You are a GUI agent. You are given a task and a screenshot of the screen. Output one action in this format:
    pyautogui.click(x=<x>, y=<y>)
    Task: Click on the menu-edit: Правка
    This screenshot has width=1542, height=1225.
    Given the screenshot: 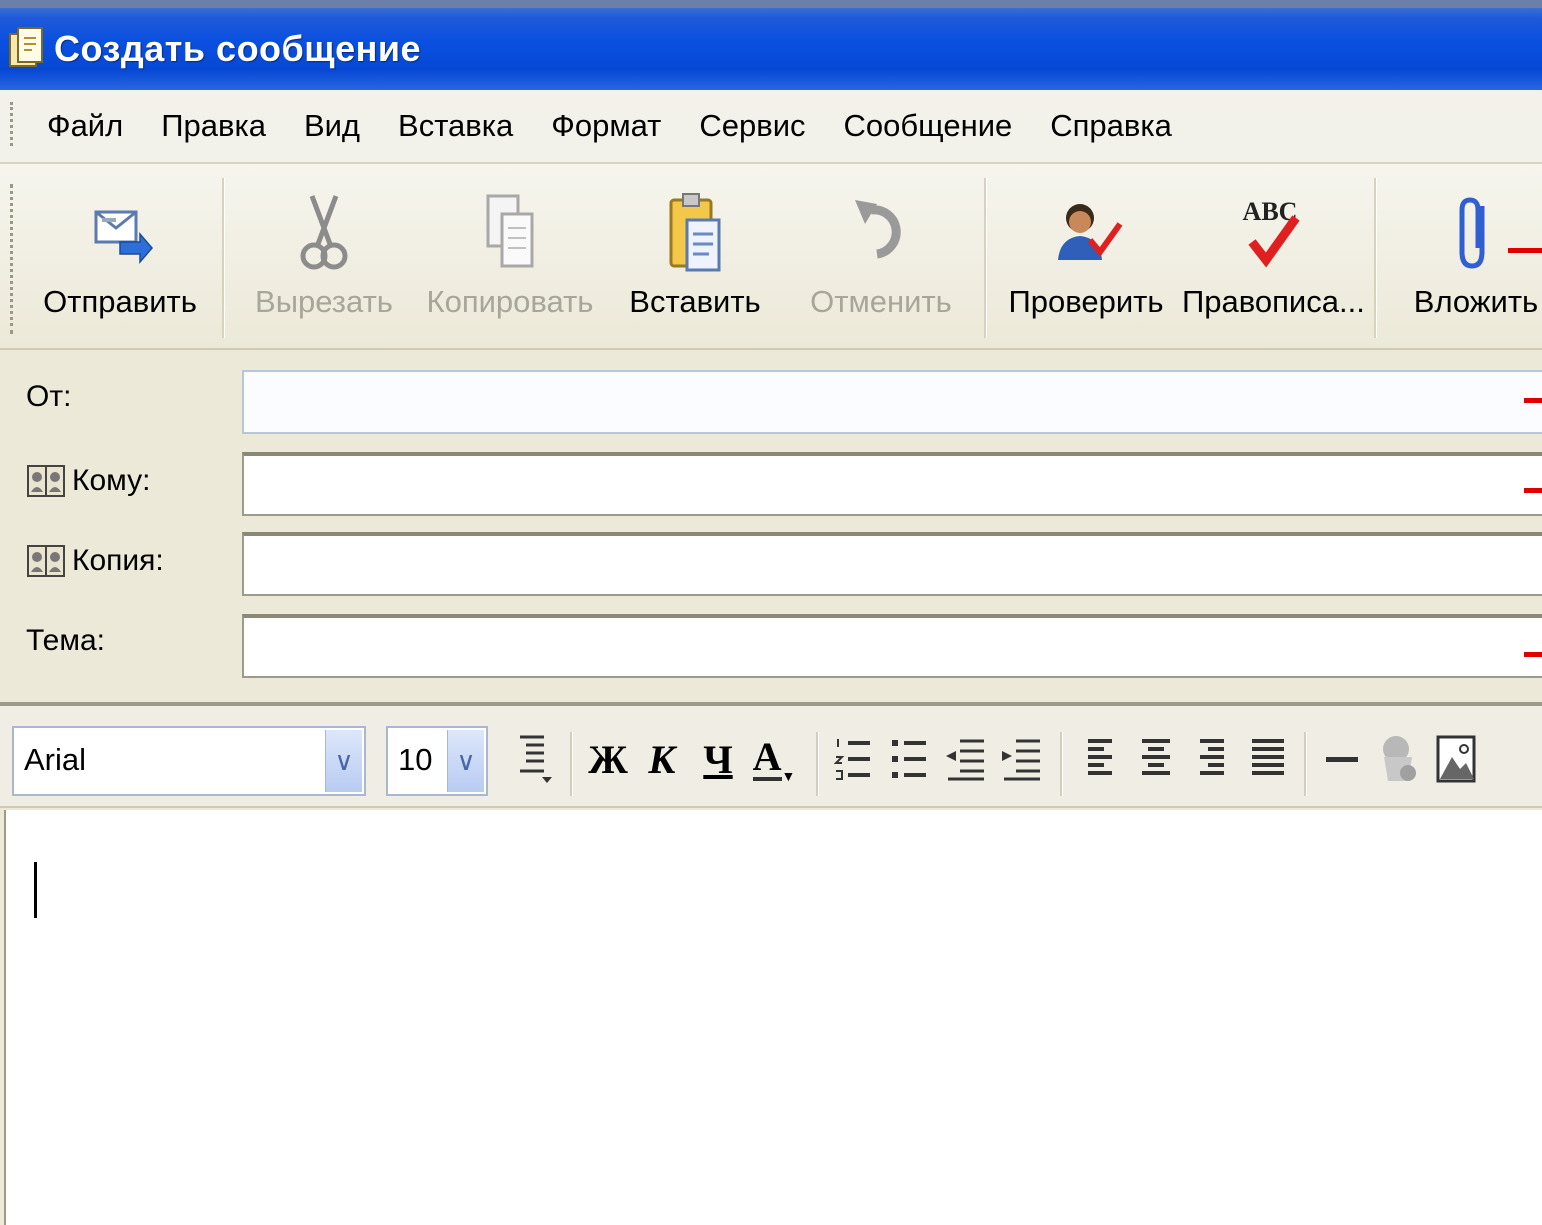 What is the action you would take?
    pyautogui.click(x=213, y=126)
    